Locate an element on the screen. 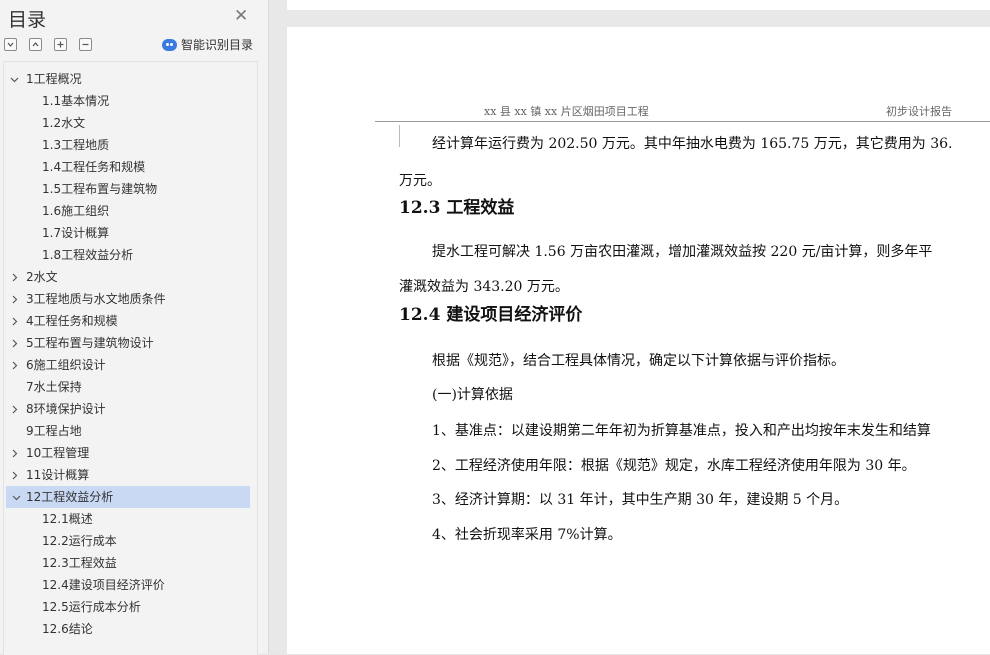  toc-item: 2水文 is located at coordinates (130, 277).